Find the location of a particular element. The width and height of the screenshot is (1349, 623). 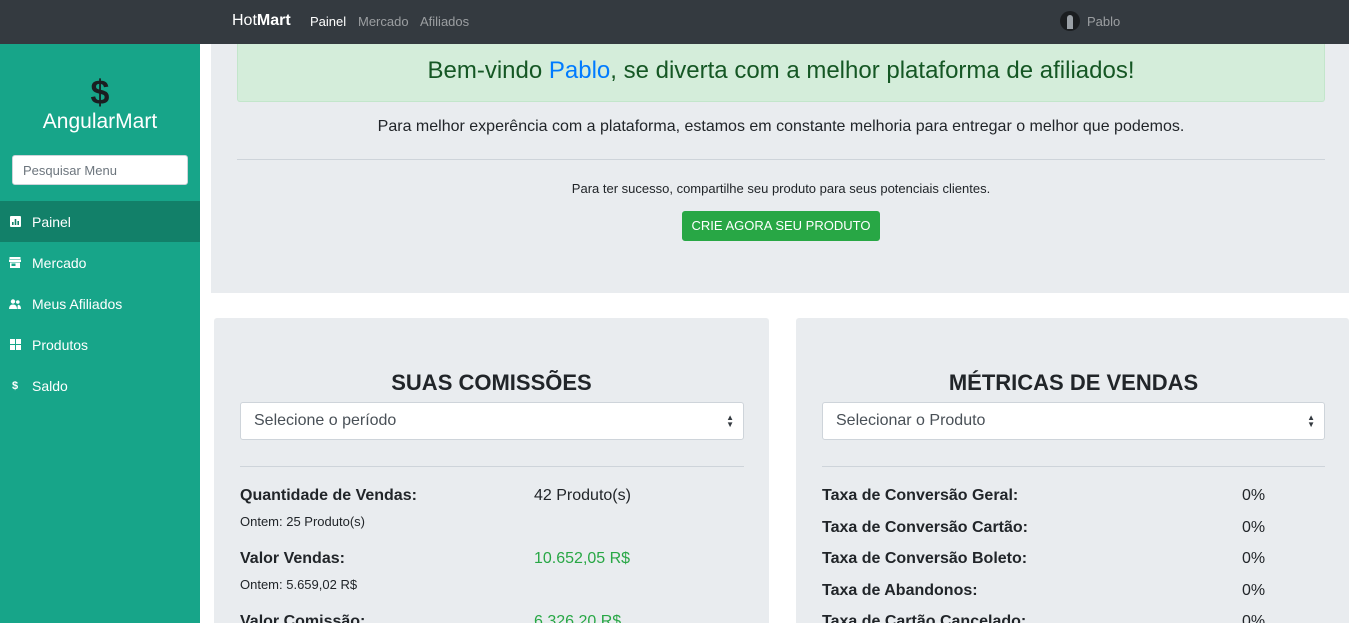

brand-logo: HotMart is located at coordinates (261, 21).